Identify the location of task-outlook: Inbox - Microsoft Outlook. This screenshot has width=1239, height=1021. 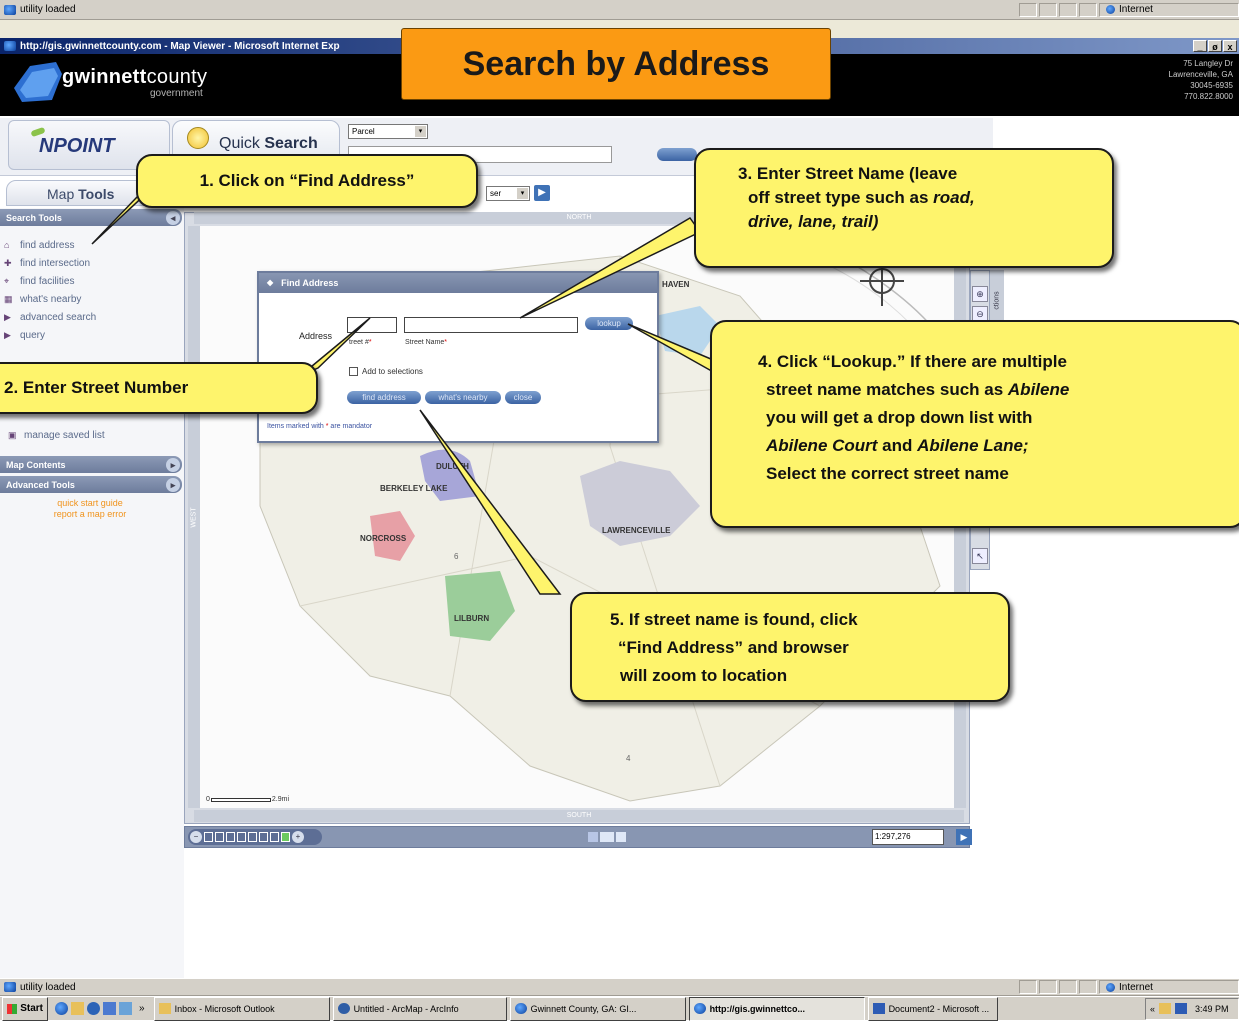
(241, 1008).